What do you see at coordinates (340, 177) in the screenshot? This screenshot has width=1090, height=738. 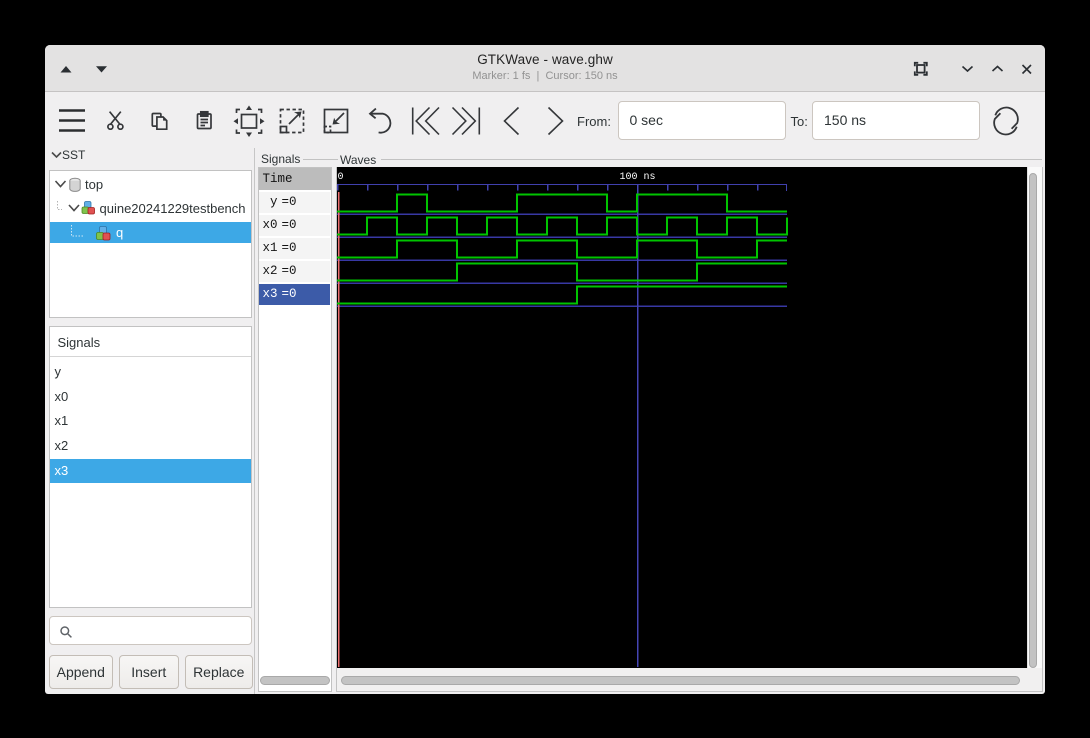 I see `svg-text: 0` at bounding box center [340, 177].